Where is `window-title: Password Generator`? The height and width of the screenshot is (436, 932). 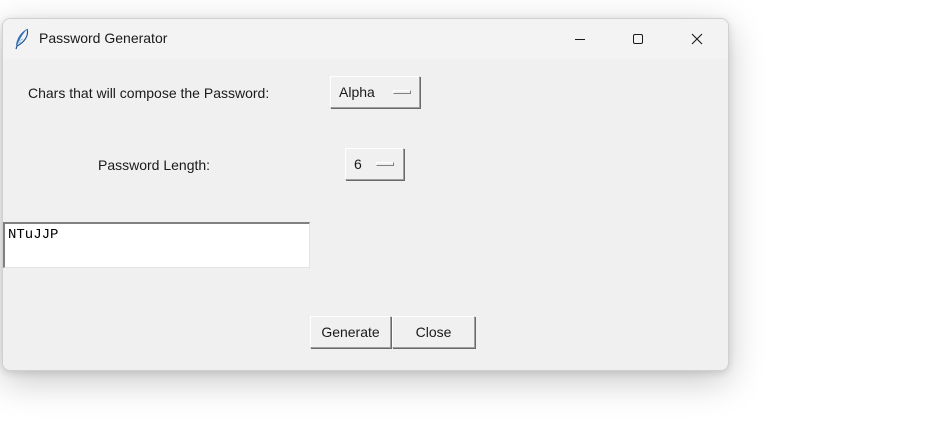 window-title: Password Generator is located at coordinates (103, 38).